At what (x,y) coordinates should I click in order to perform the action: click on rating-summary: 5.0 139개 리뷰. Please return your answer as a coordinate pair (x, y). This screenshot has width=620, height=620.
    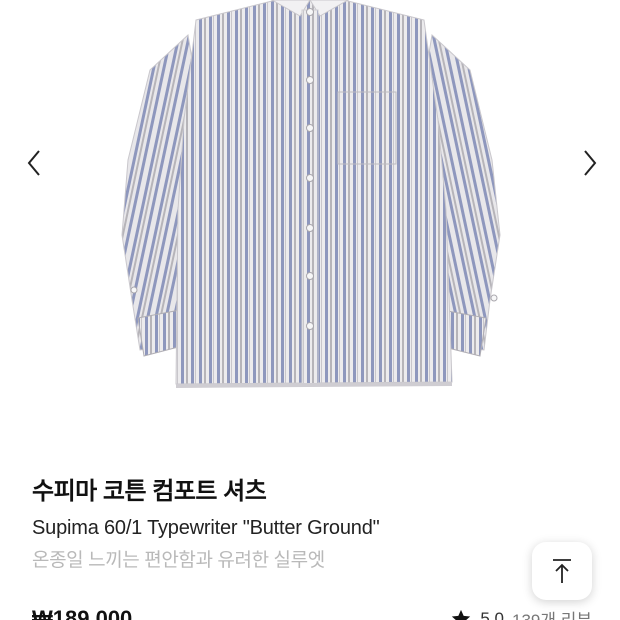
    Looking at the image, I should click on (521, 613).